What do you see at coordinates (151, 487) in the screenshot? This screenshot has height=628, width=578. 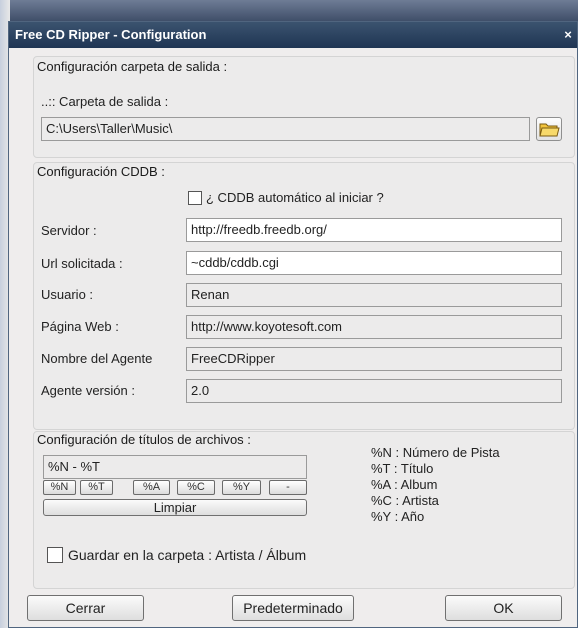 I see `token-button-a: %A` at bounding box center [151, 487].